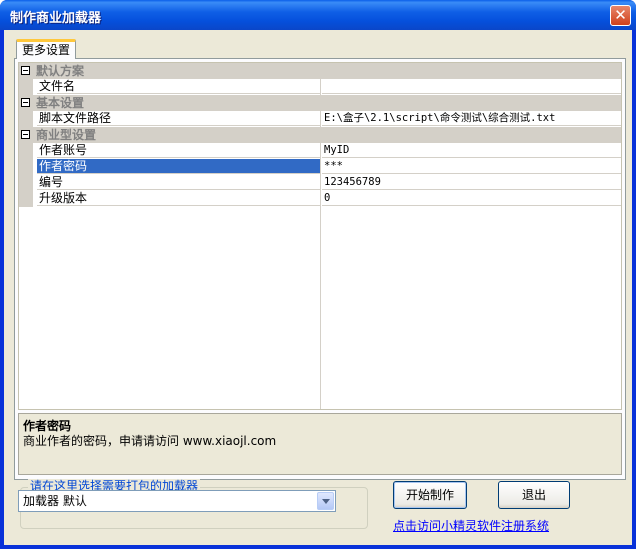 The image size is (636, 549). Describe the element at coordinates (471, 166) in the screenshot. I see `property-value: ***` at that location.